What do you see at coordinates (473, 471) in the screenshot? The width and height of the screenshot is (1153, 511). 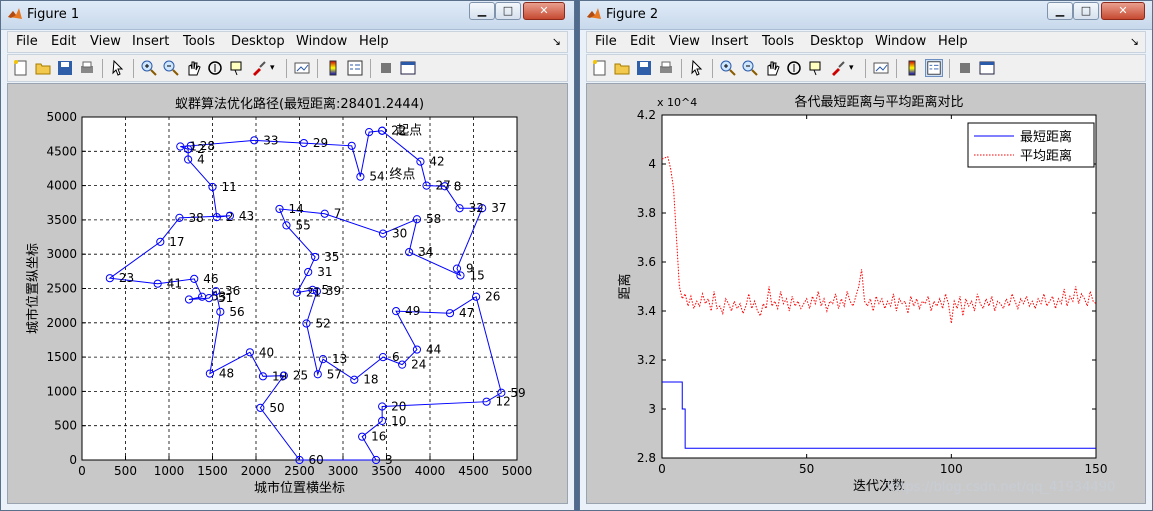 I see `x-tick-label: 4500` at bounding box center [473, 471].